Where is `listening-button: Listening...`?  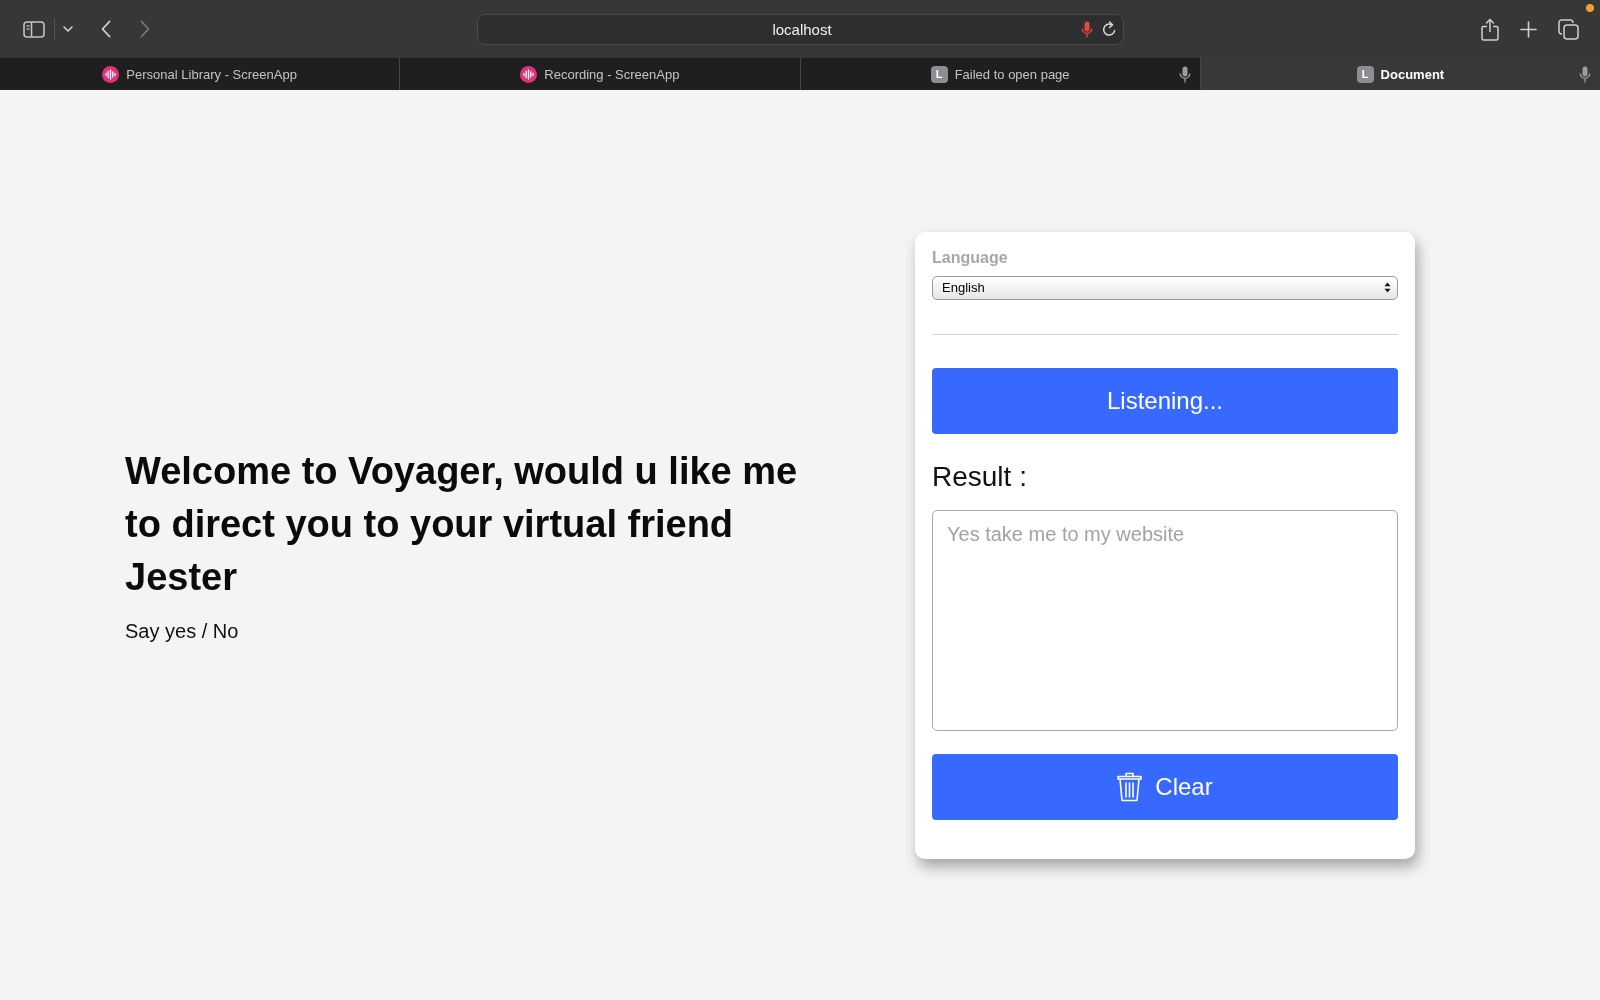
listening-button: Listening... is located at coordinates (1165, 400).